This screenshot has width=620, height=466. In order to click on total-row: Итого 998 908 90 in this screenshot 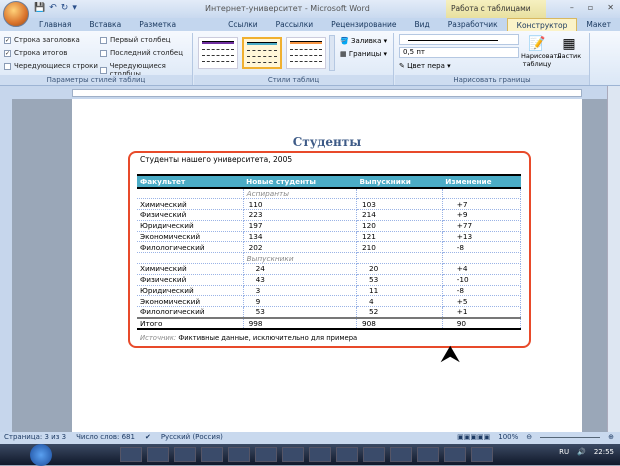, I will do `click(329, 323)`.